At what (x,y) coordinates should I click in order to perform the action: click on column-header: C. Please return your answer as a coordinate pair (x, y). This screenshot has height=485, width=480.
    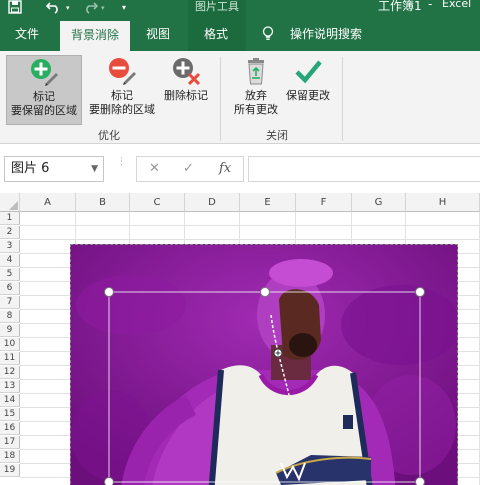
    Looking at the image, I should click on (157, 202).